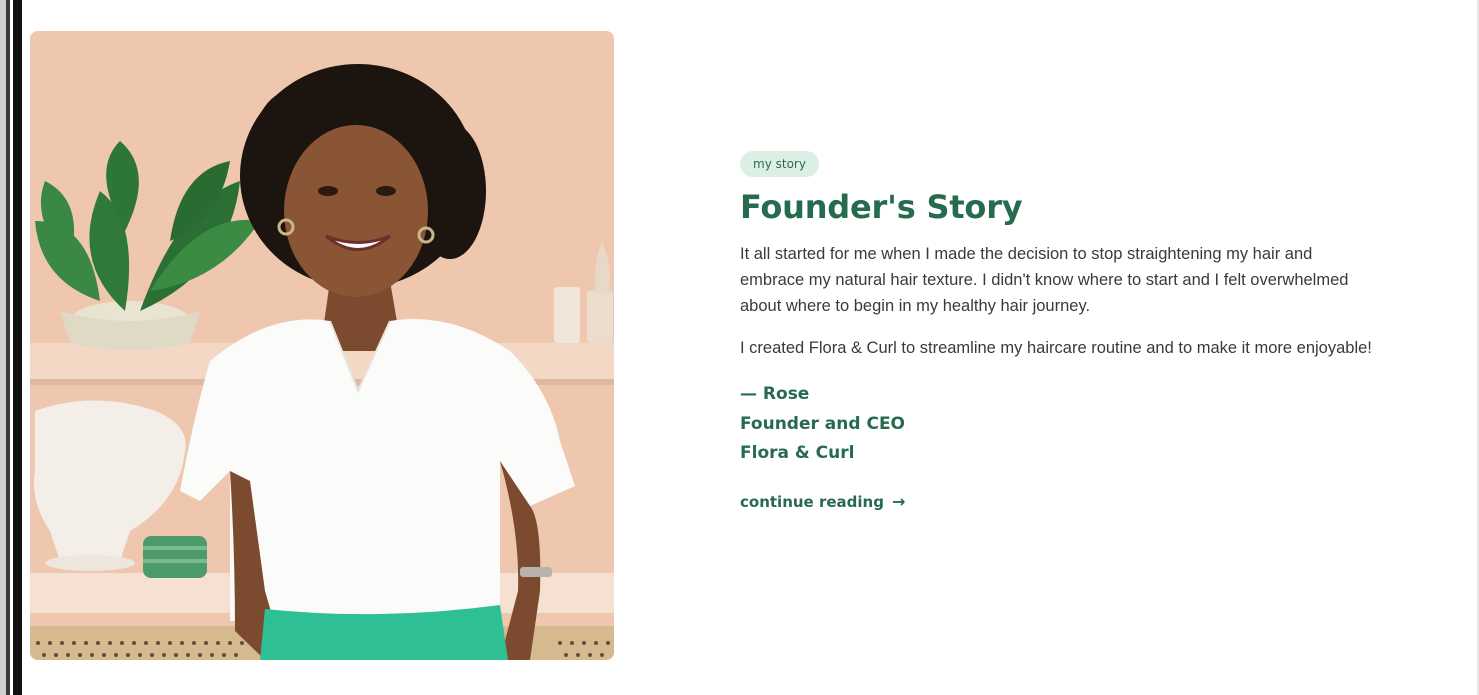 This screenshot has height=695, width=1479. I want to click on story-tag: my story, so click(779, 164).